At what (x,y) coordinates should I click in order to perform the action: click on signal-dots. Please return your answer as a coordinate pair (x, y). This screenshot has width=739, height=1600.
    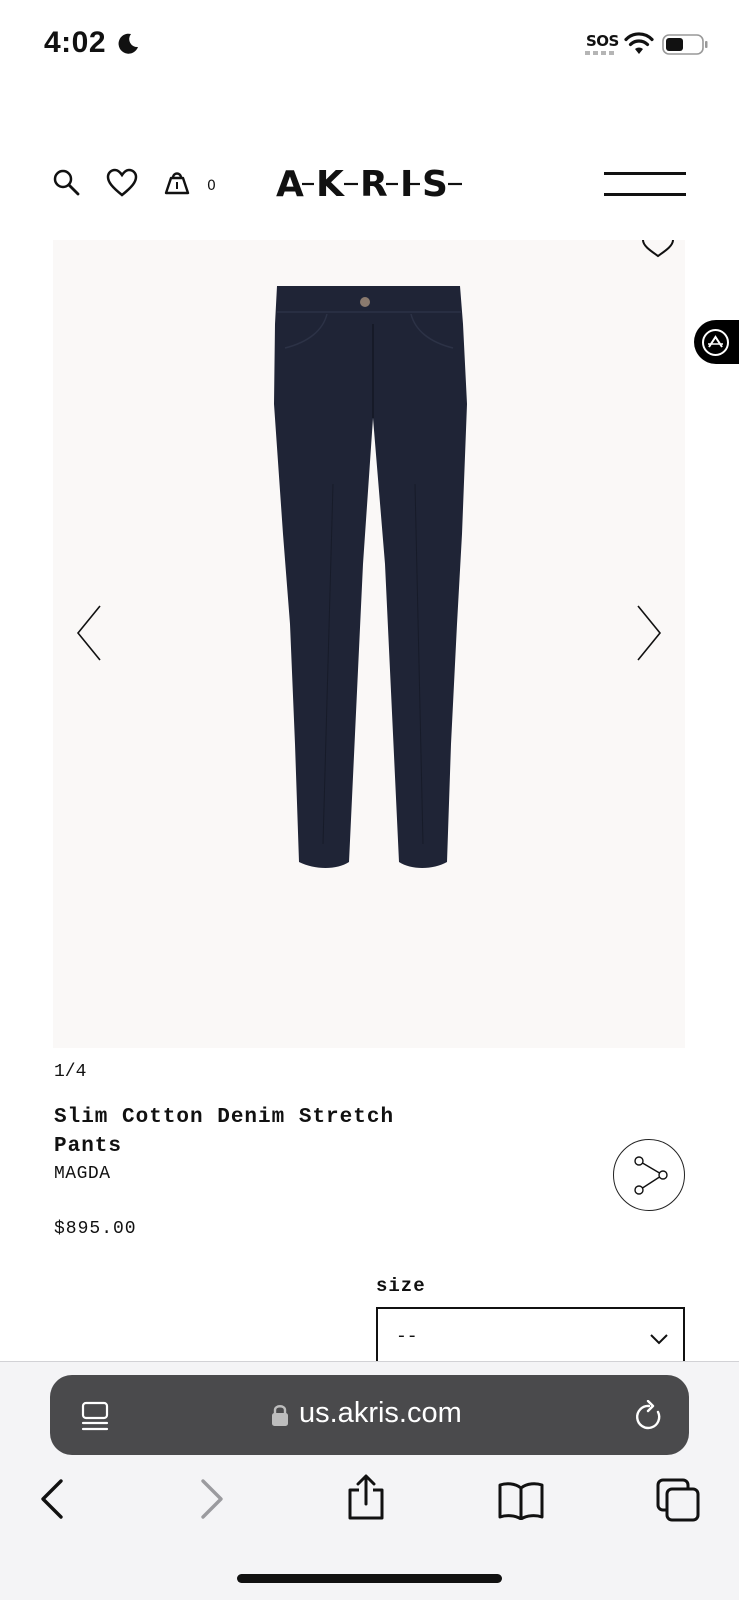
    Looking at the image, I should click on (600, 53).